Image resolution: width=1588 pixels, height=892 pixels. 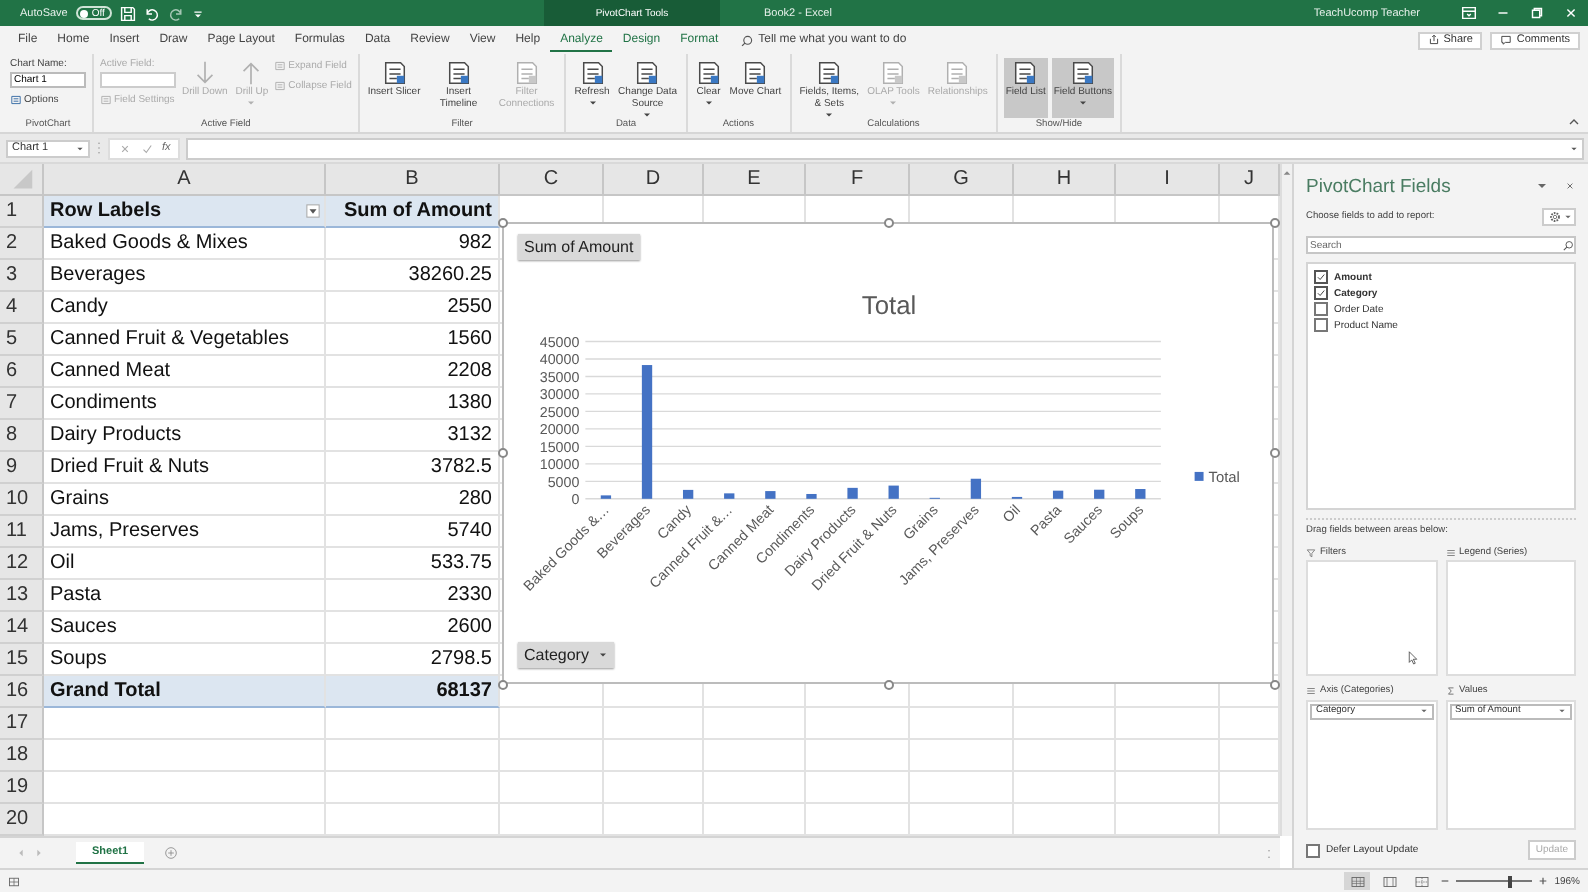 I want to click on table-cell: 2600, so click(x=413, y=628).